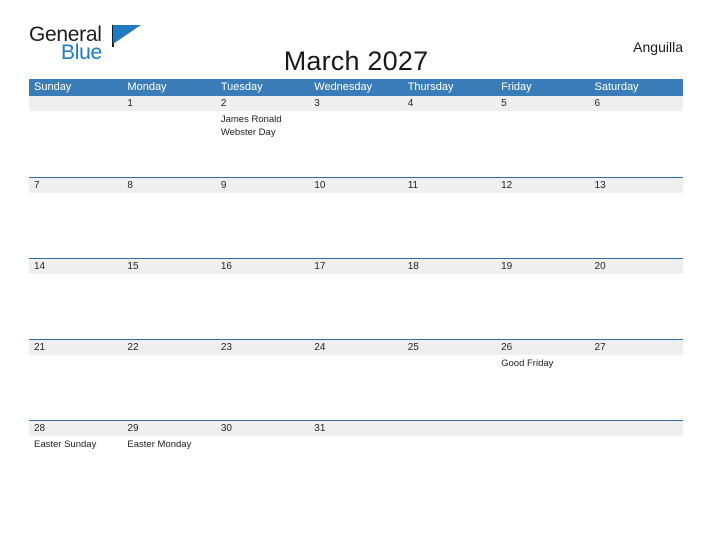 The image size is (712, 550). I want to click on day-number: 5, so click(543, 103).